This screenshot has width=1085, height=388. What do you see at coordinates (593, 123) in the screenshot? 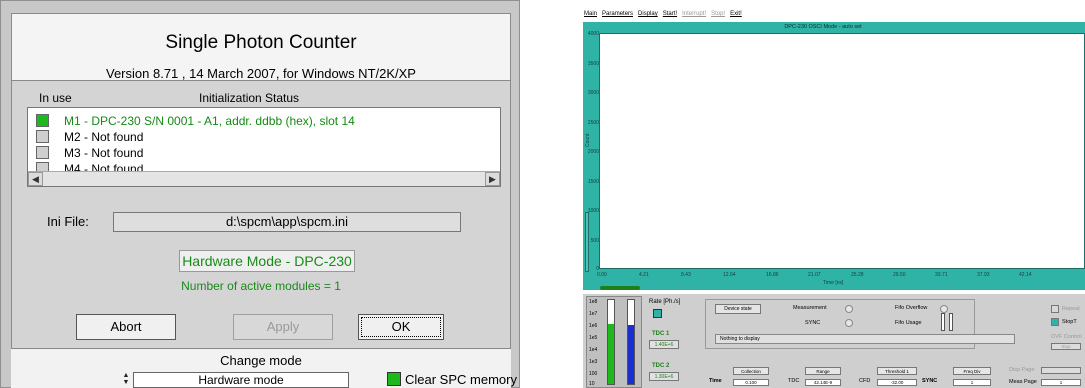
I see `y-tick: 2500` at bounding box center [593, 123].